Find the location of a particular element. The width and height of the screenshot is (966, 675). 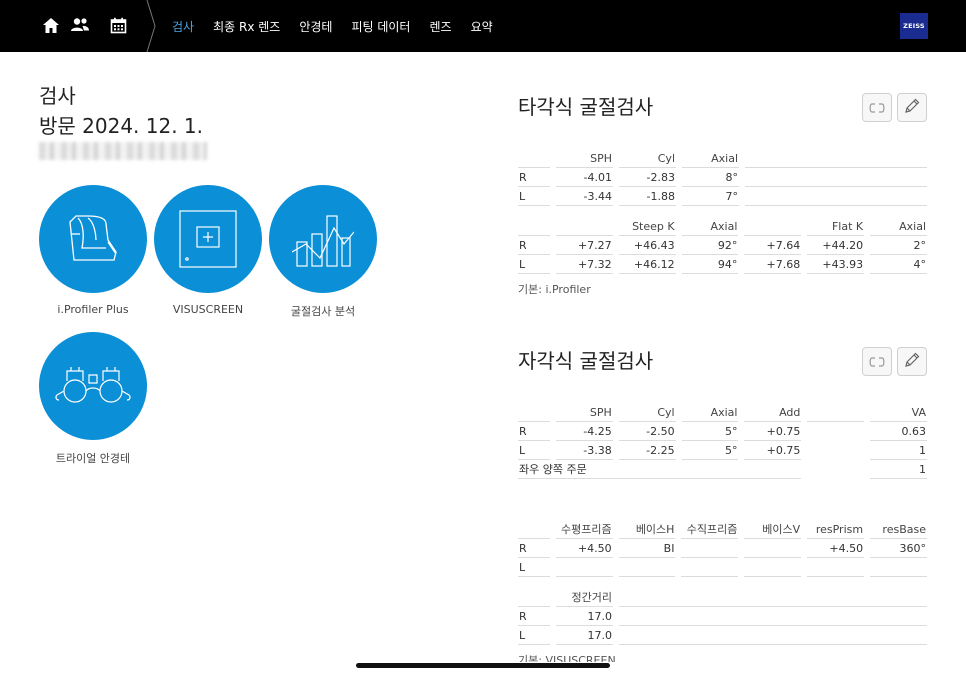

tile-refraction-analysis: 굴절검사 분석 is located at coordinates (323, 252).